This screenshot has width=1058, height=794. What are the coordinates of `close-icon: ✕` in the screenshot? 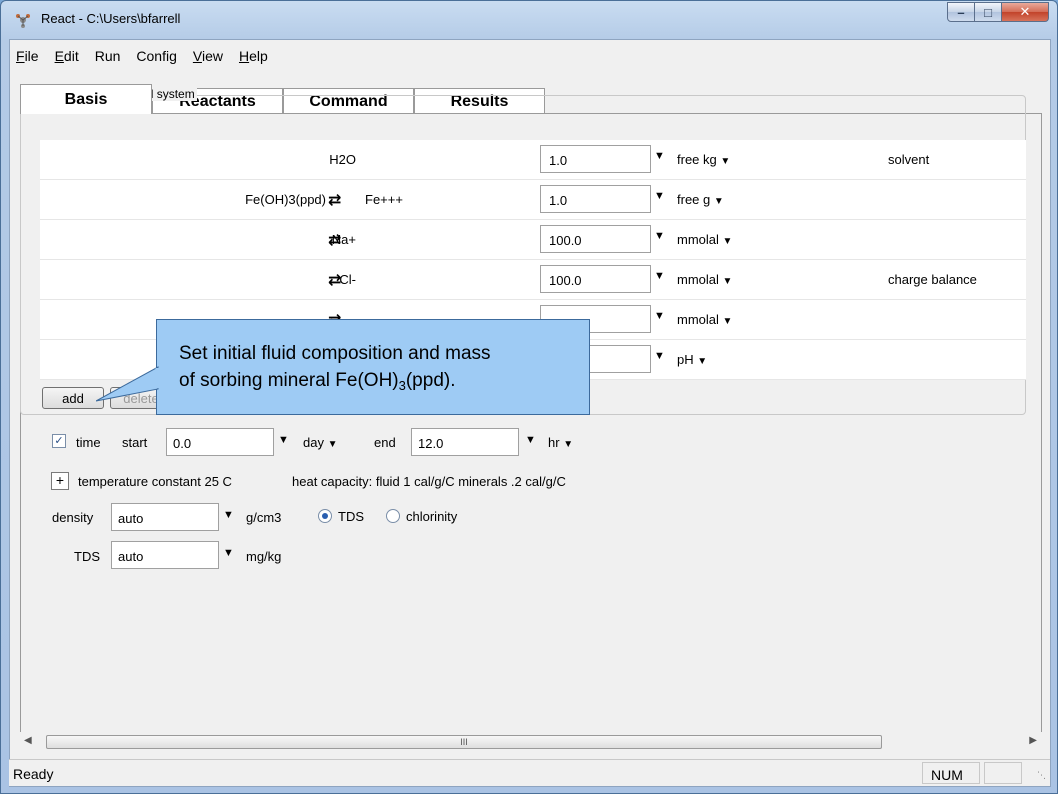 It's located at (1025, 11).